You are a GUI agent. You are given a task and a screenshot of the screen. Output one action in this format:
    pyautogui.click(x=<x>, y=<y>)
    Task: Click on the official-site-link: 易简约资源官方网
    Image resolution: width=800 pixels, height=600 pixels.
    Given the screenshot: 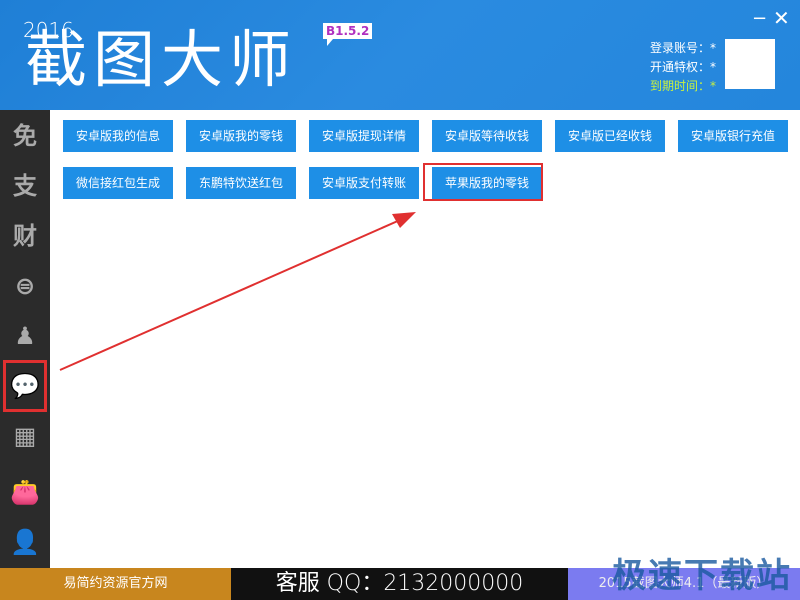 What is the action you would take?
    pyautogui.click(x=115, y=584)
    